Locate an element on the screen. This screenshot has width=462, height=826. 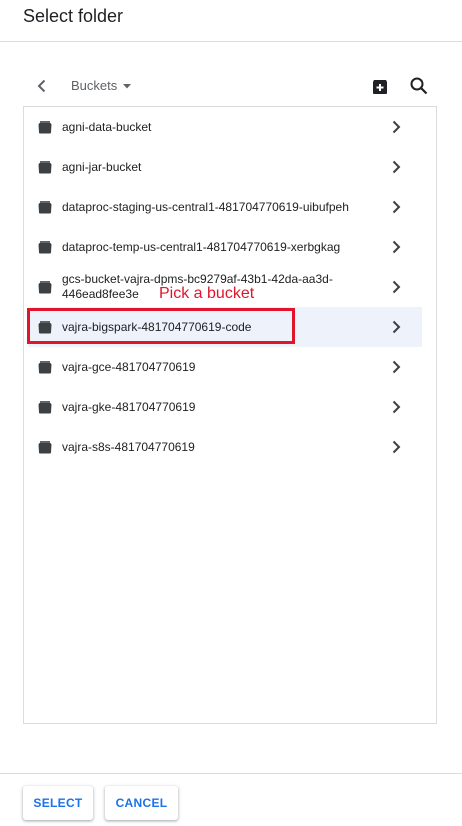
bucket-name: vajra-gke-481704770619 is located at coordinates (129, 406).